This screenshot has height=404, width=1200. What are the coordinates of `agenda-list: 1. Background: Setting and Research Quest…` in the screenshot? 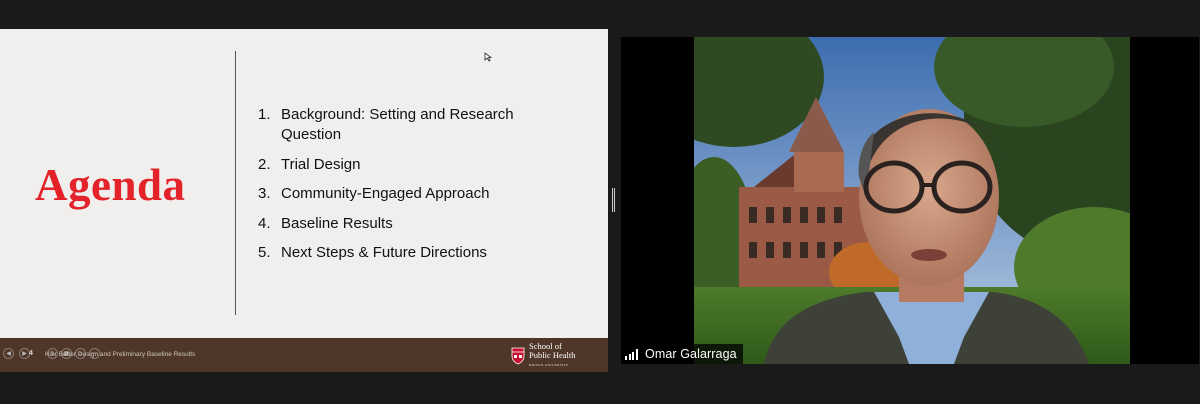 It's located at (408, 189).